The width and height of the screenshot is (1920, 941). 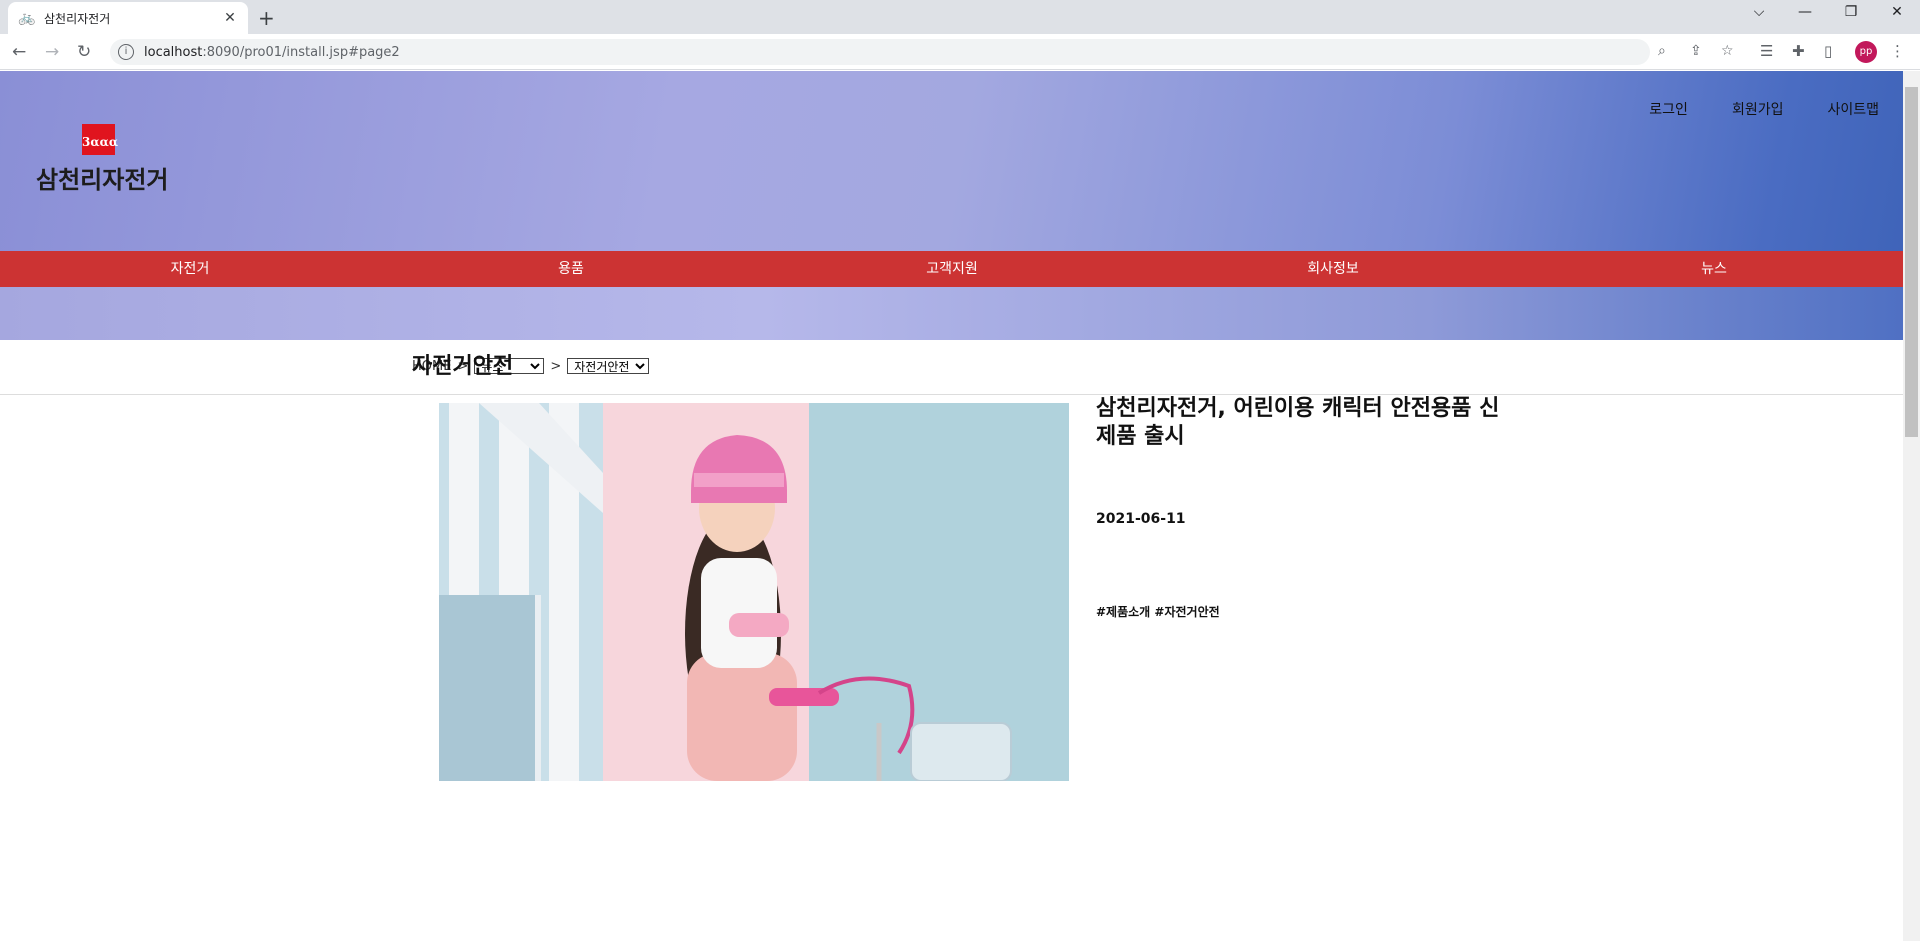 What do you see at coordinates (128, 18) in the screenshot?
I see `browser-tab: 🚲 삼천리자전거 ✕` at bounding box center [128, 18].